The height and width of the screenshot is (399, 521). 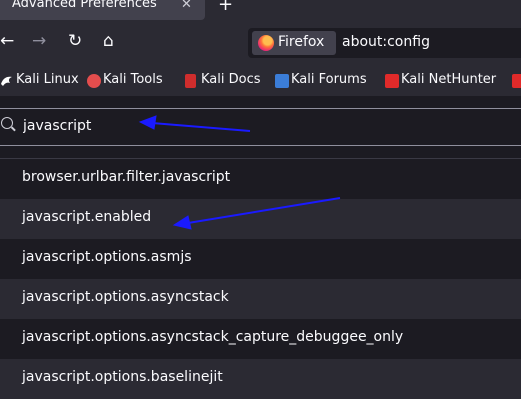 What do you see at coordinates (186, 6) in the screenshot?
I see `close-icon: ✕` at bounding box center [186, 6].